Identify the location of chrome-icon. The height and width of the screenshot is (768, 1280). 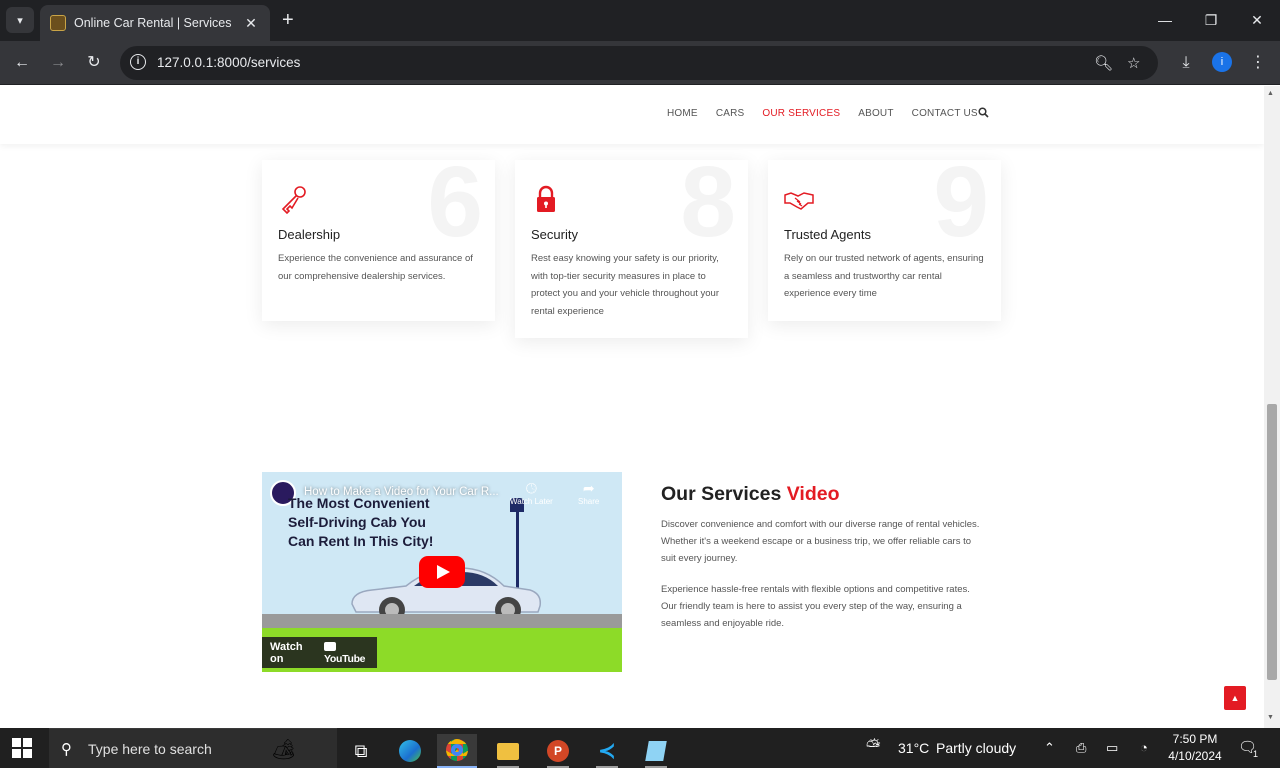
(457, 751).